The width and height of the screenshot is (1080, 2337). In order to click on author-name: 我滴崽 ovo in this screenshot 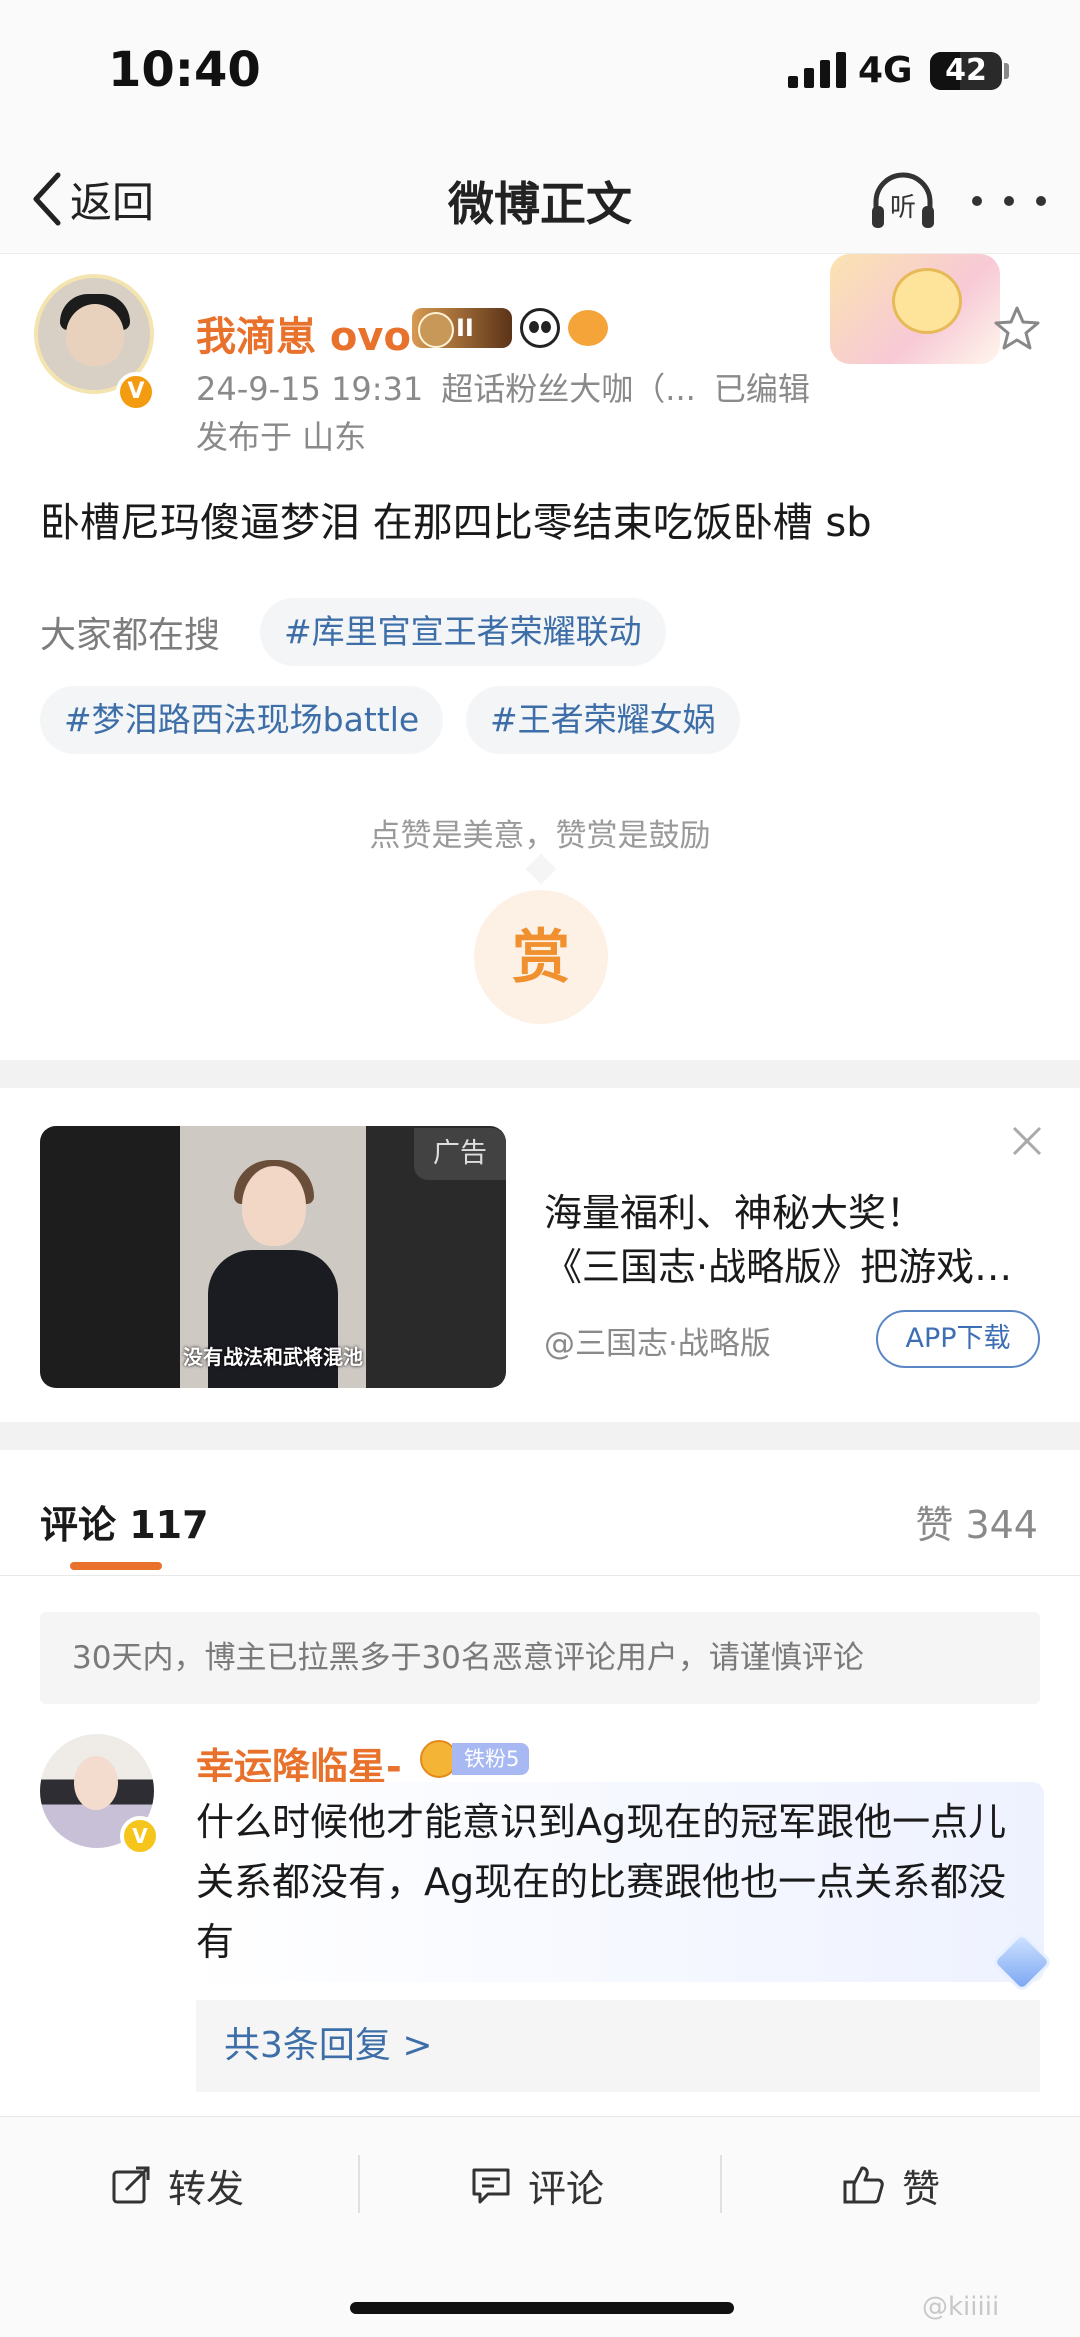, I will do `click(303, 333)`.